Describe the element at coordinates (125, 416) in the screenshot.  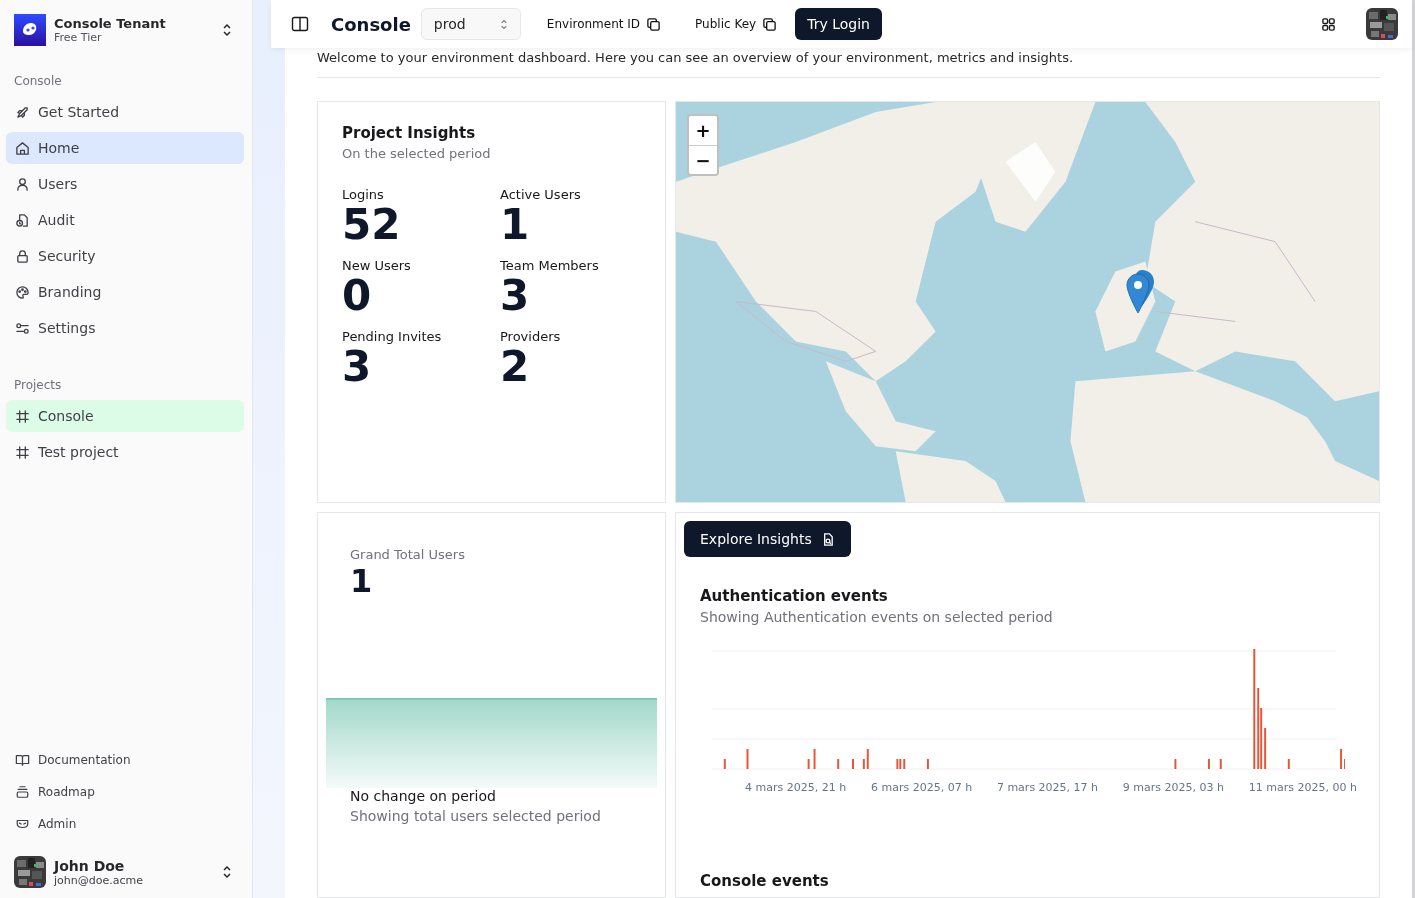
I see `nav-item: Console` at that location.